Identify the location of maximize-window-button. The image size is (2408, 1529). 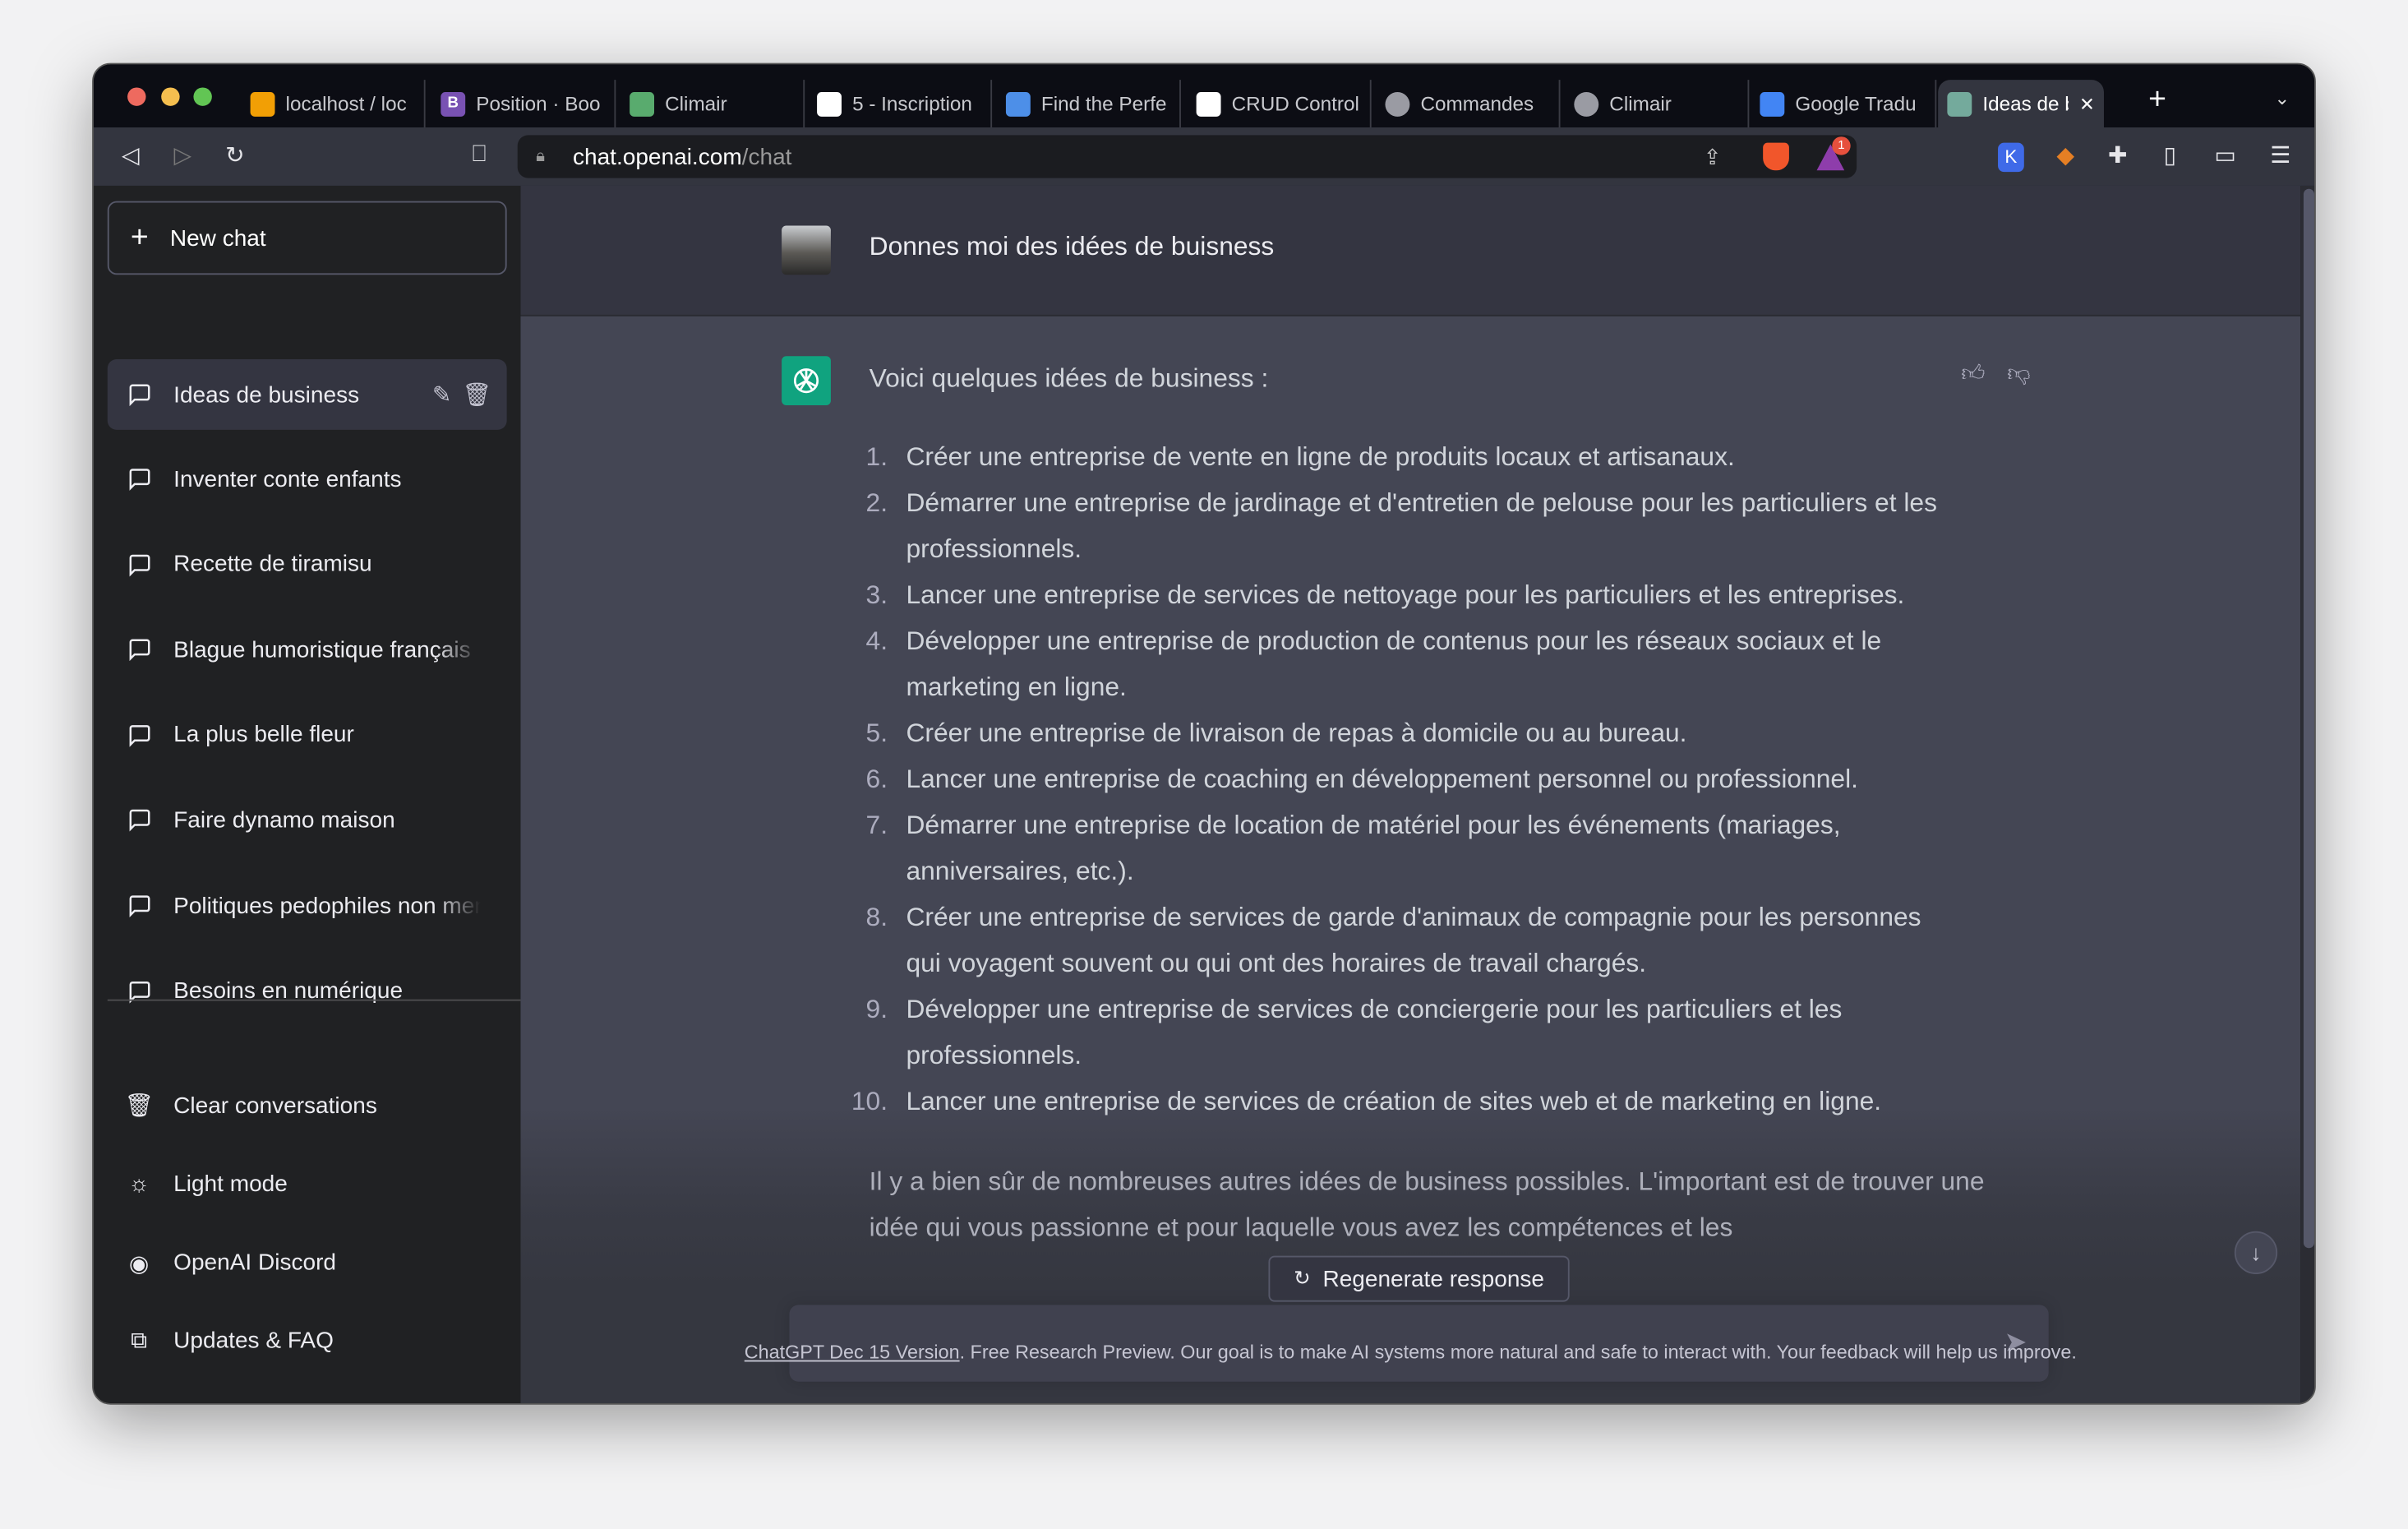
(202, 96).